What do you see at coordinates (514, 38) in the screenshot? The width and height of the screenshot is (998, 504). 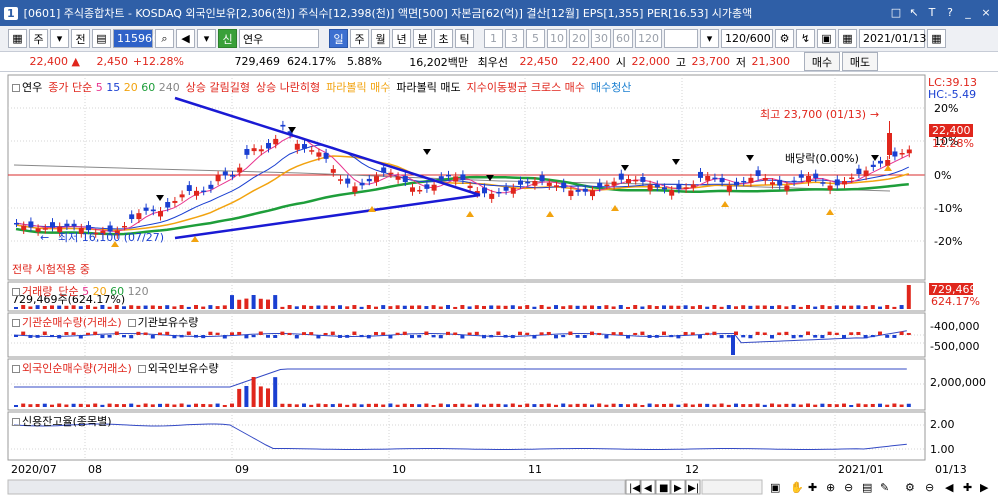 I see `minute-3: 3` at bounding box center [514, 38].